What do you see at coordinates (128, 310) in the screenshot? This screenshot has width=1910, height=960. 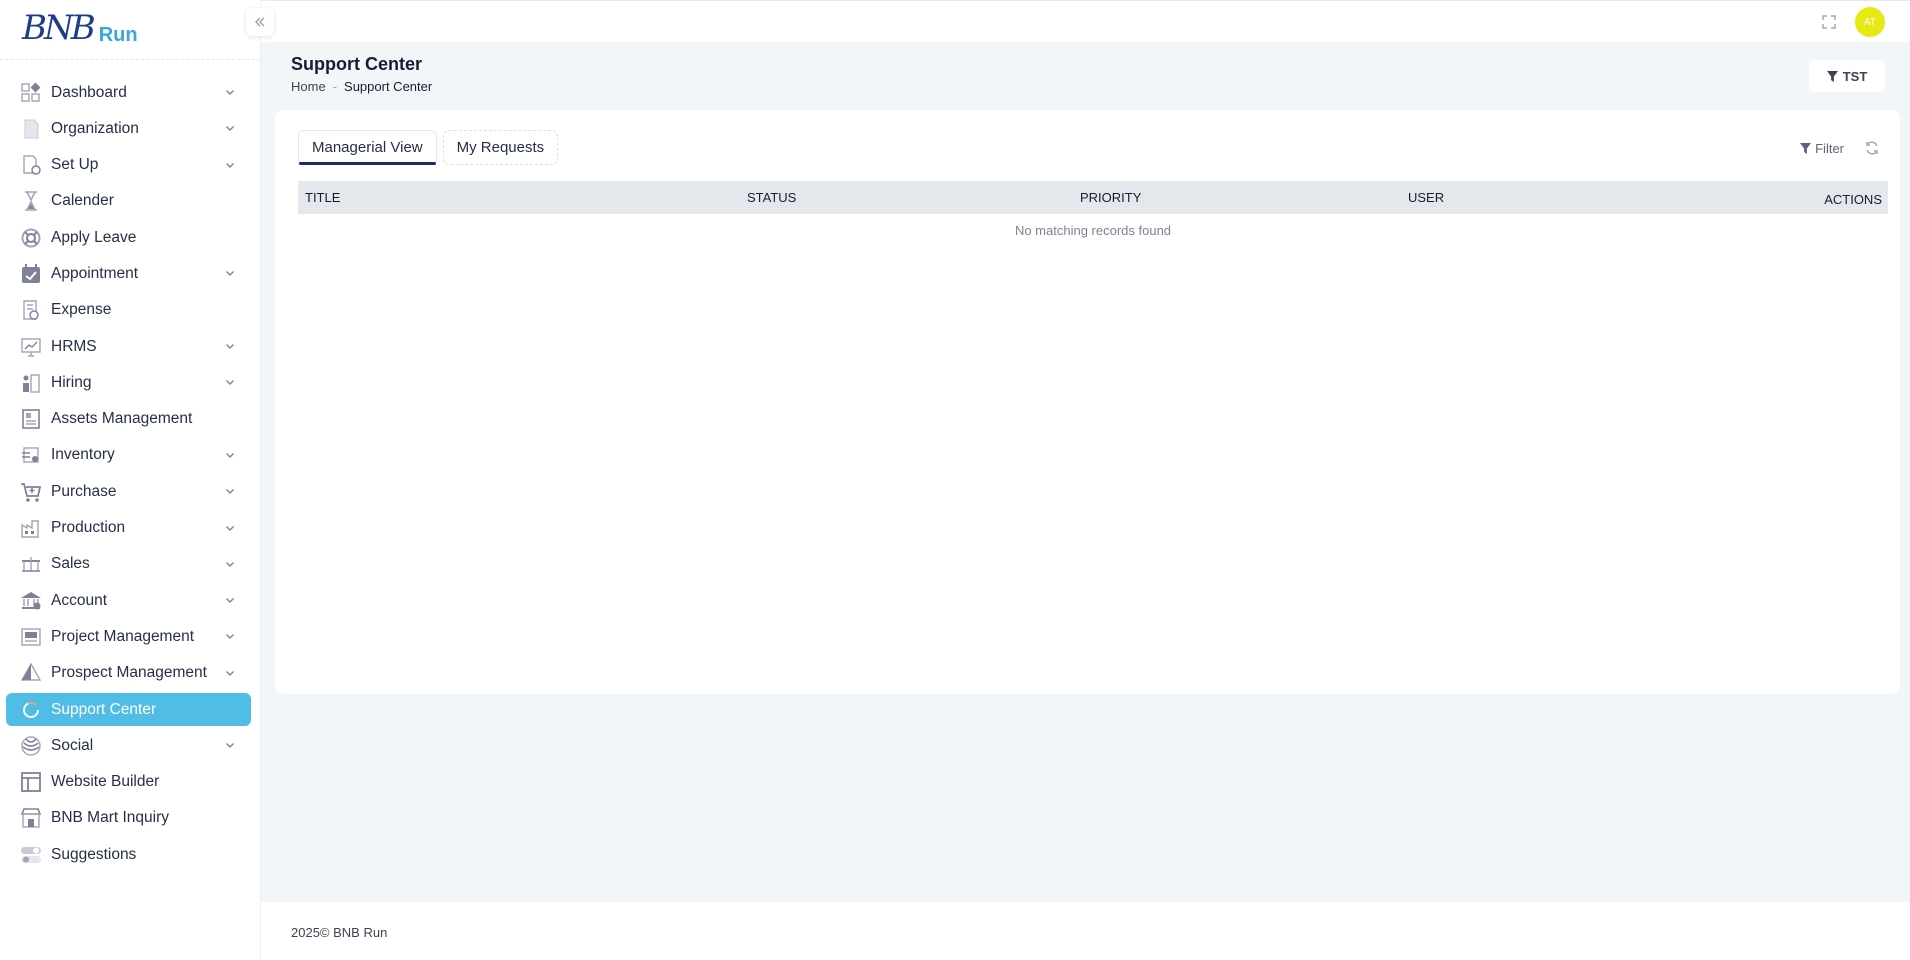 I see `sidebar-item-expense: Expense` at bounding box center [128, 310].